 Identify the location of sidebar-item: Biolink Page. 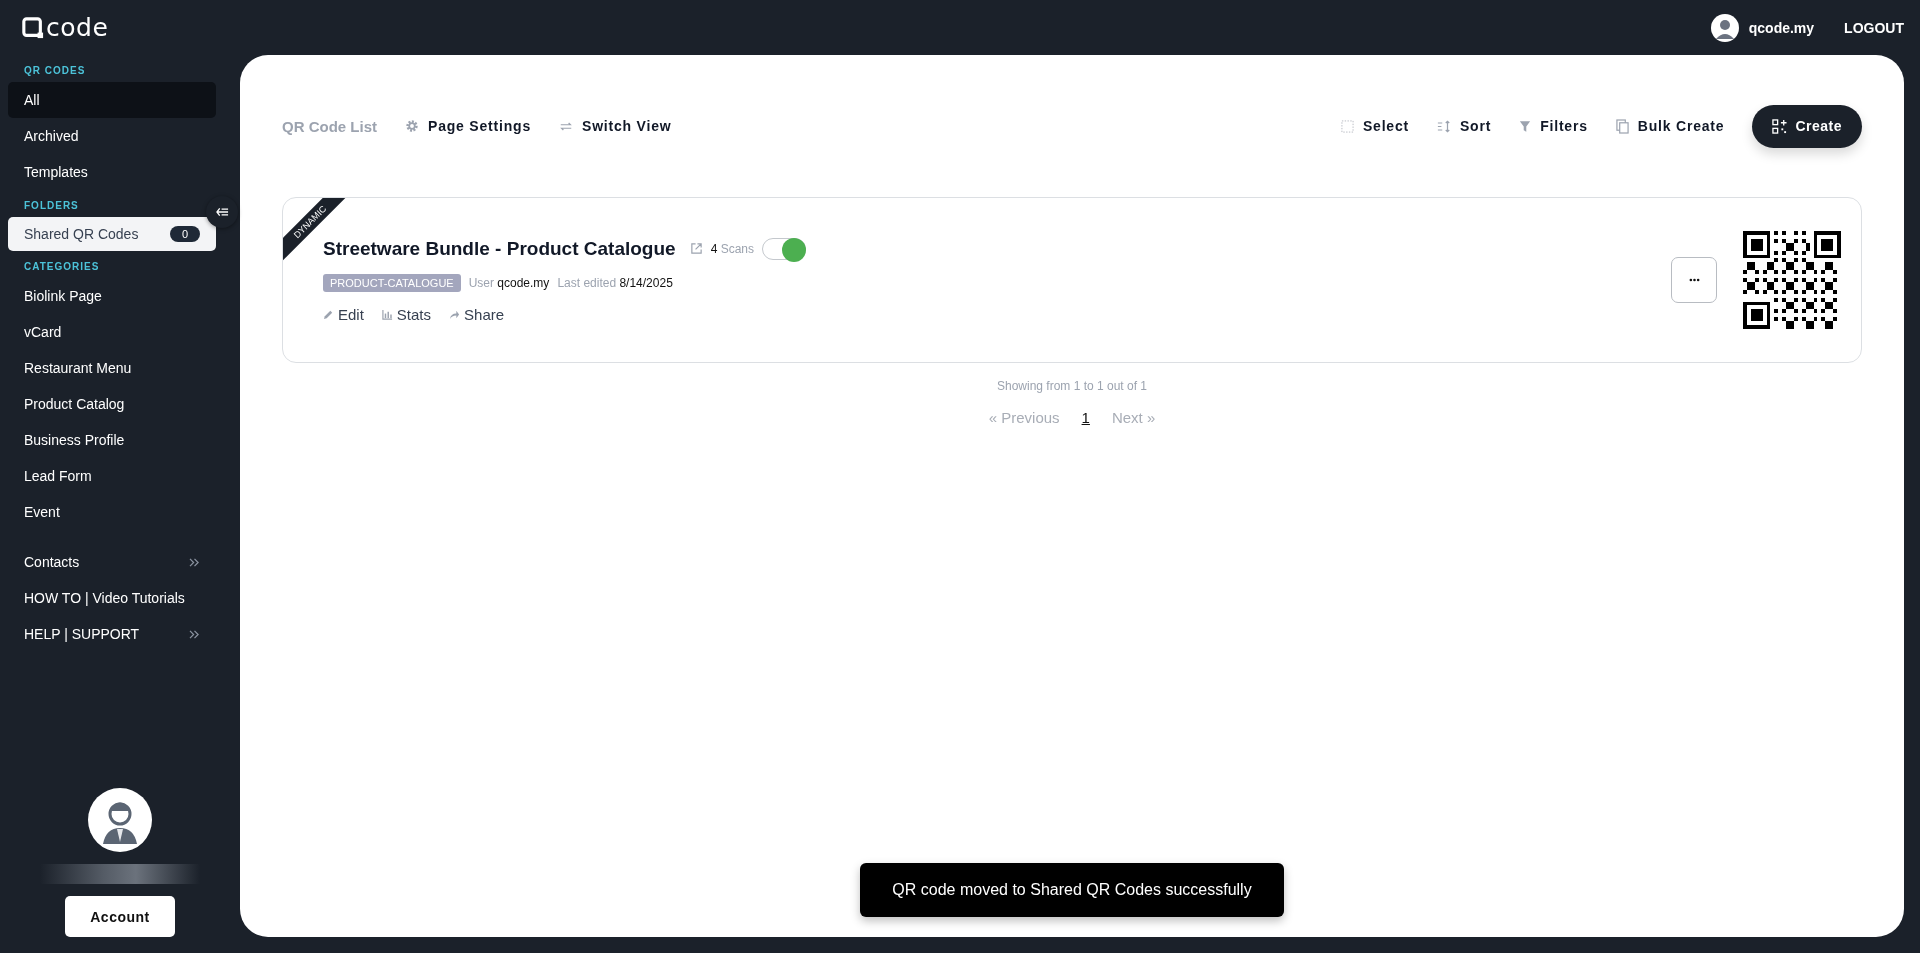
(112, 296).